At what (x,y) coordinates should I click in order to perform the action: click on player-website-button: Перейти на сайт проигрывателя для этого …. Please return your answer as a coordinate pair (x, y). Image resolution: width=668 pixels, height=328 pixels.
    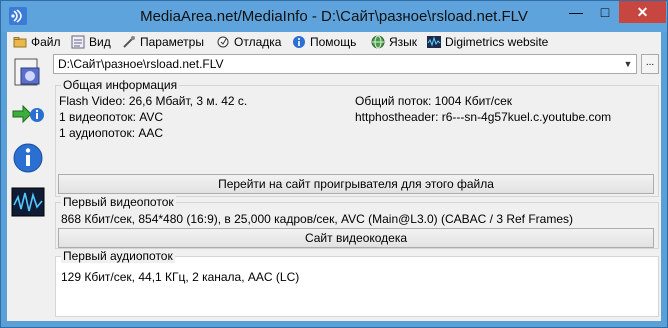
    Looking at the image, I should click on (356, 184).